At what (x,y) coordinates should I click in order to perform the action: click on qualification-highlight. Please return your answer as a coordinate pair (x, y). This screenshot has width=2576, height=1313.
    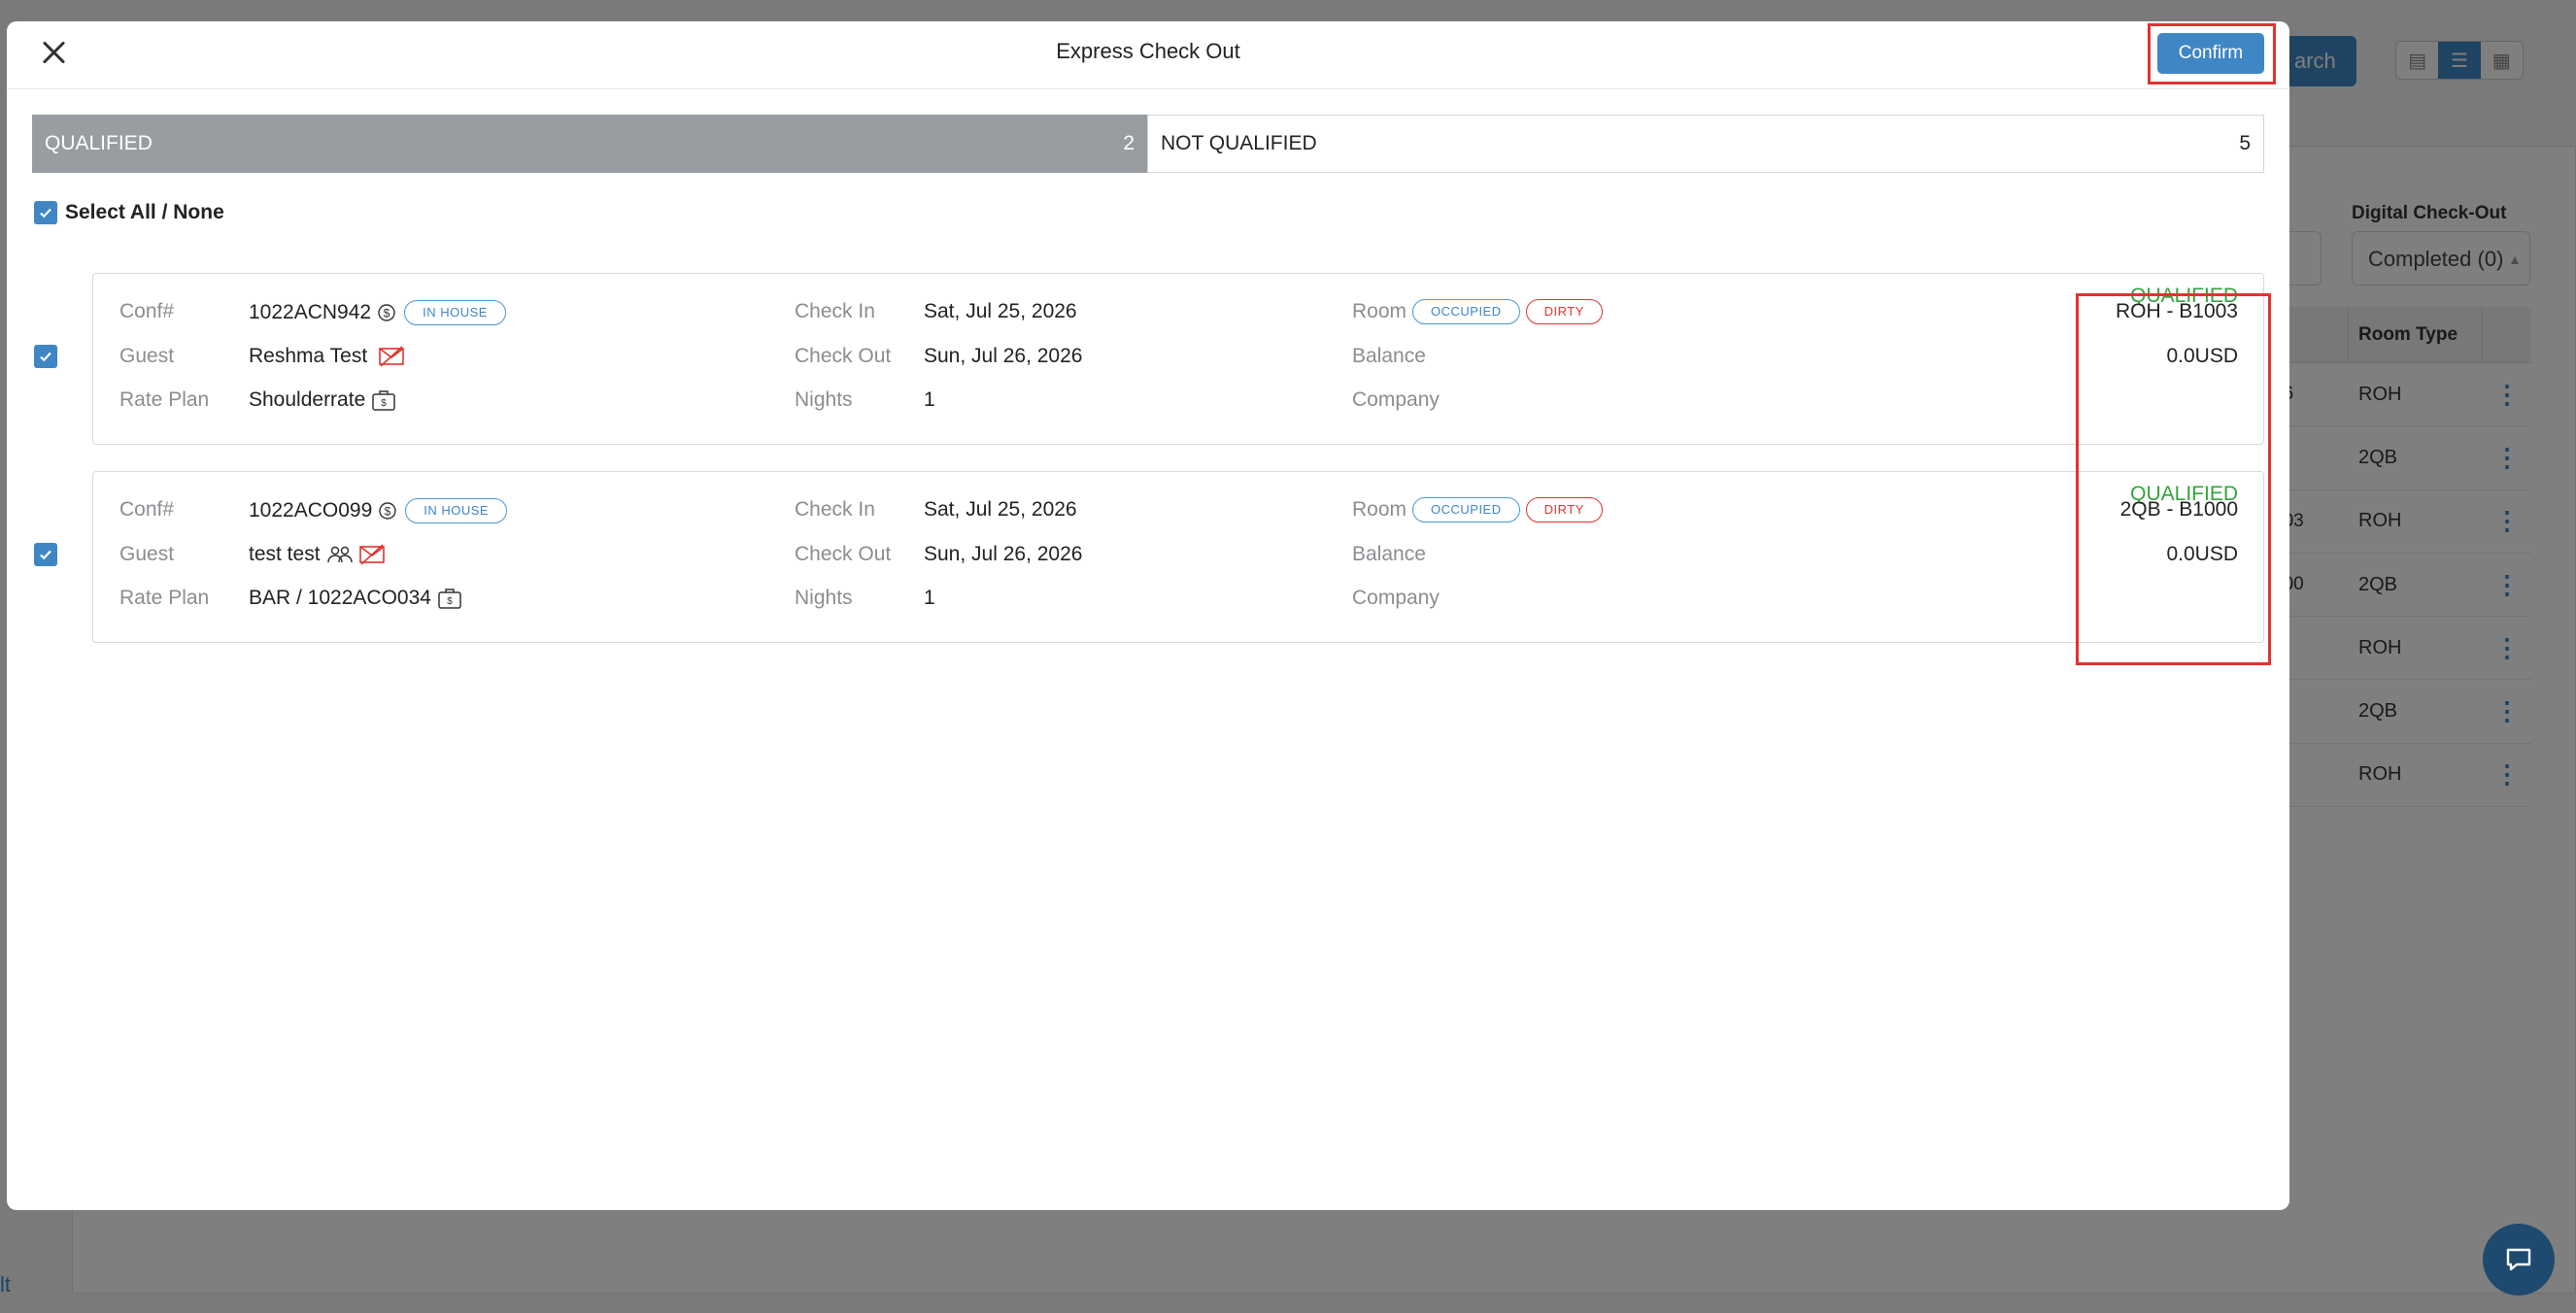
    Looking at the image, I should click on (2173, 479).